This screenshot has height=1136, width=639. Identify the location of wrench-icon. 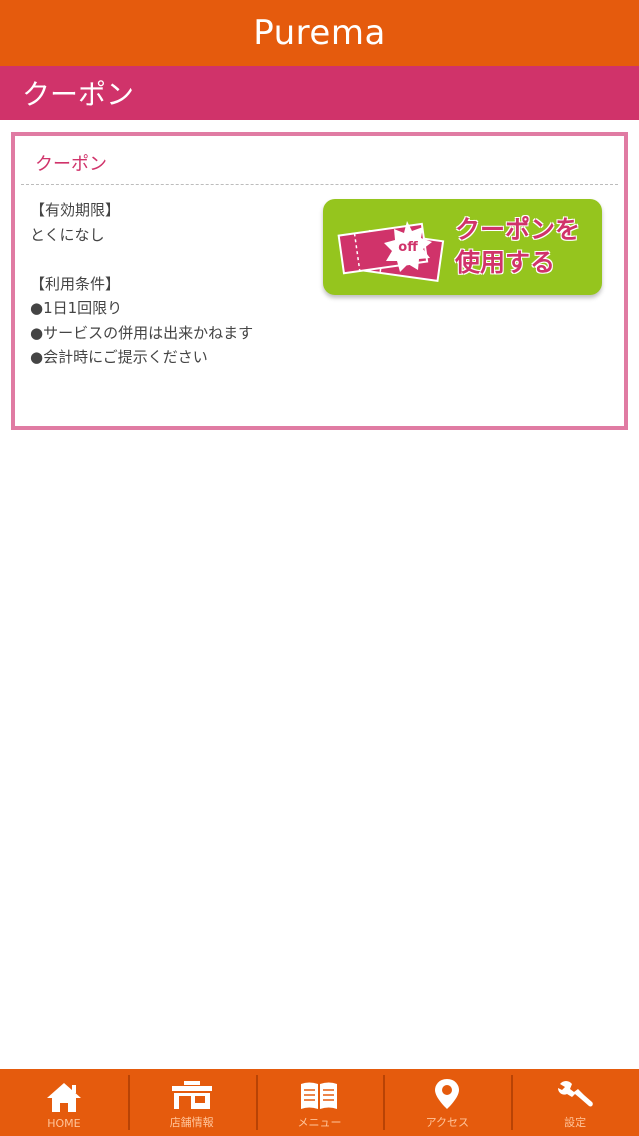
(575, 1094).